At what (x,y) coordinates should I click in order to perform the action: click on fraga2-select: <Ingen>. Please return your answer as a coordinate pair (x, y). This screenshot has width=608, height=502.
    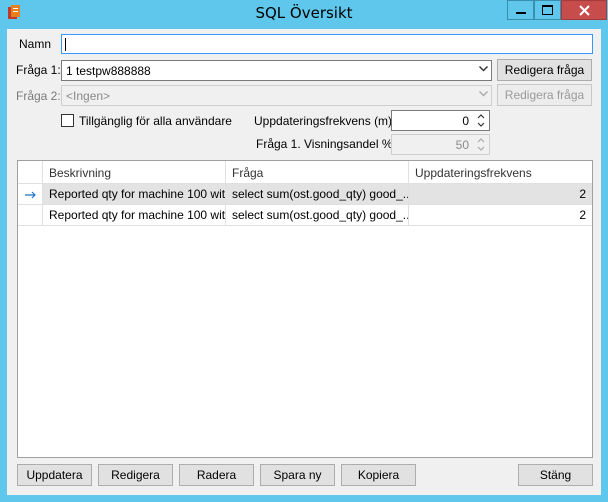
    Looking at the image, I should click on (276, 95).